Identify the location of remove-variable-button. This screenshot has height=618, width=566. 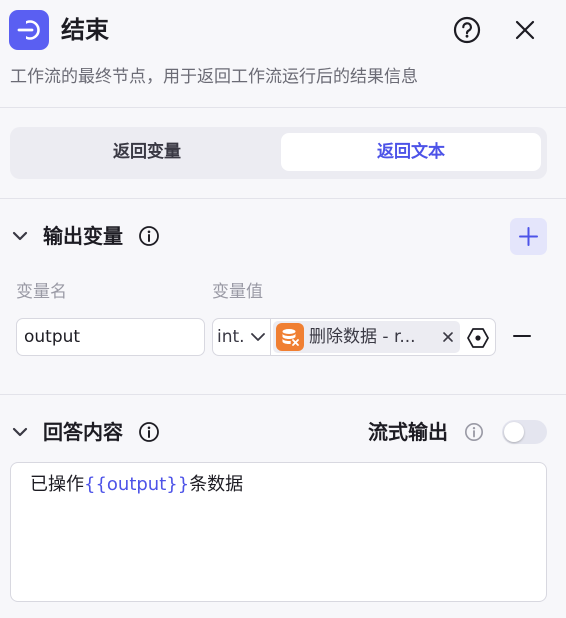
(522, 336).